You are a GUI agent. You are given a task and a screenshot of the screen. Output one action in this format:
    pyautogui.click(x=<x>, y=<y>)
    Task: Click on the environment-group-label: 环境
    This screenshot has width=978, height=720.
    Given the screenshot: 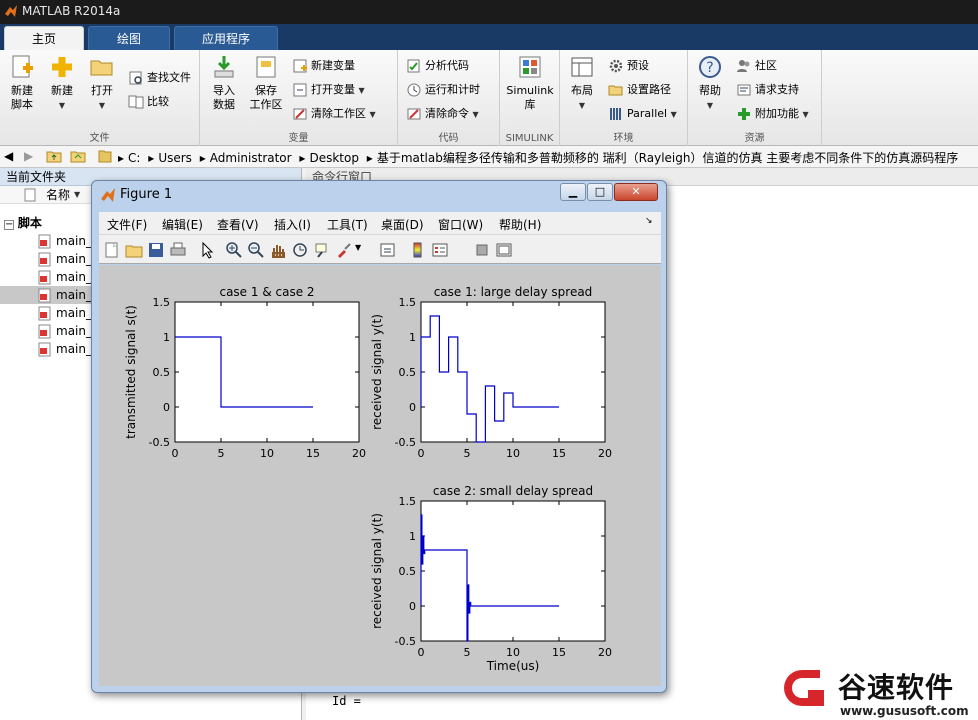 What is the action you would take?
    pyautogui.click(x=623, y=138)
    